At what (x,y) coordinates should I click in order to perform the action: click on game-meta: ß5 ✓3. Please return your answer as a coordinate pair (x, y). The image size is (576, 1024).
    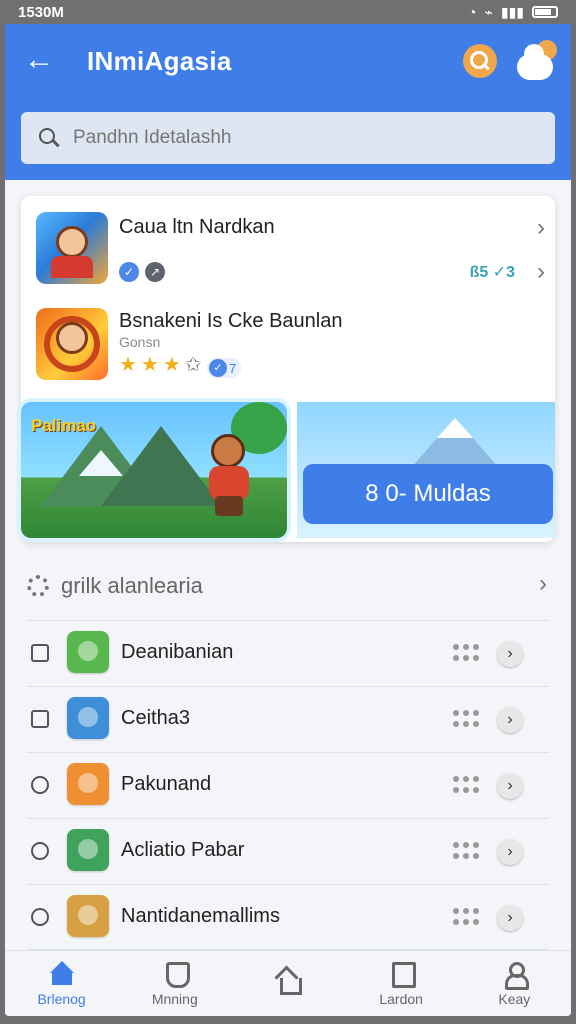
    Looking at the image, I should click on (492, 272).